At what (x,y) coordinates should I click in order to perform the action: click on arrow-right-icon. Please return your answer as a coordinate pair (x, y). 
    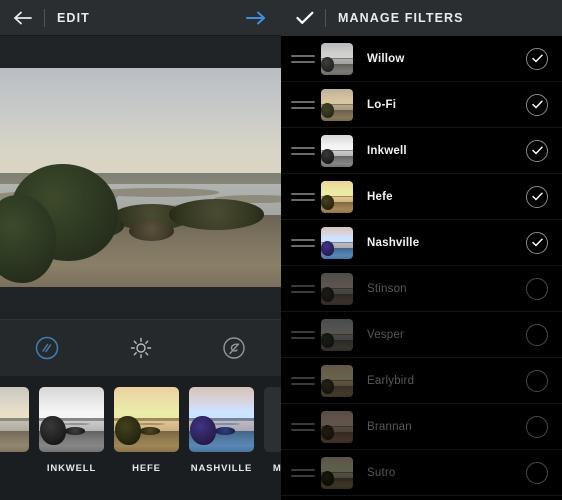
    Looking at the image, I should click on (255, 17).